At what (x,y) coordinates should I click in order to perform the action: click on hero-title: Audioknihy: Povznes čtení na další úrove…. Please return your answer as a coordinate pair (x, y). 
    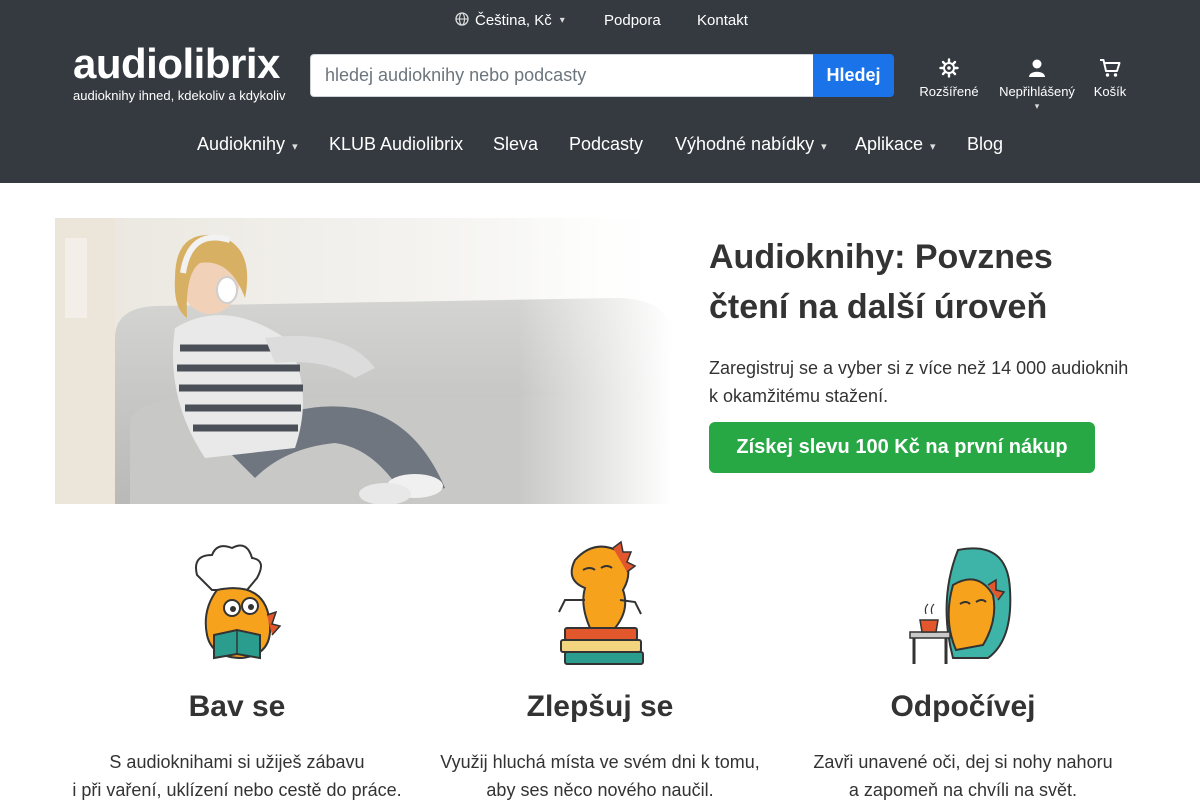
    Looking at the image, I should click on (881, 282).